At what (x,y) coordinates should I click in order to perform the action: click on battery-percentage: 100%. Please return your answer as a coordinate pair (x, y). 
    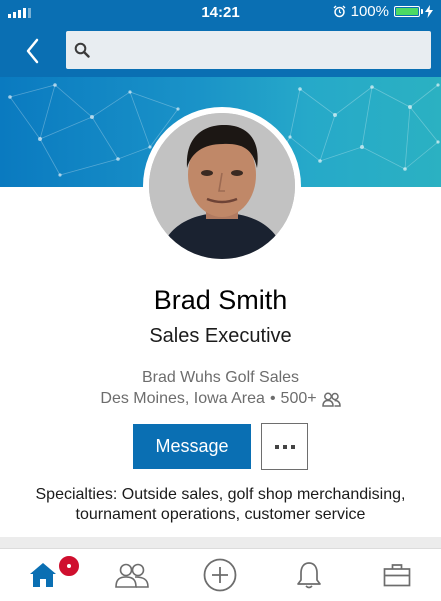
    Looking at the image, I should click on (369, 11).